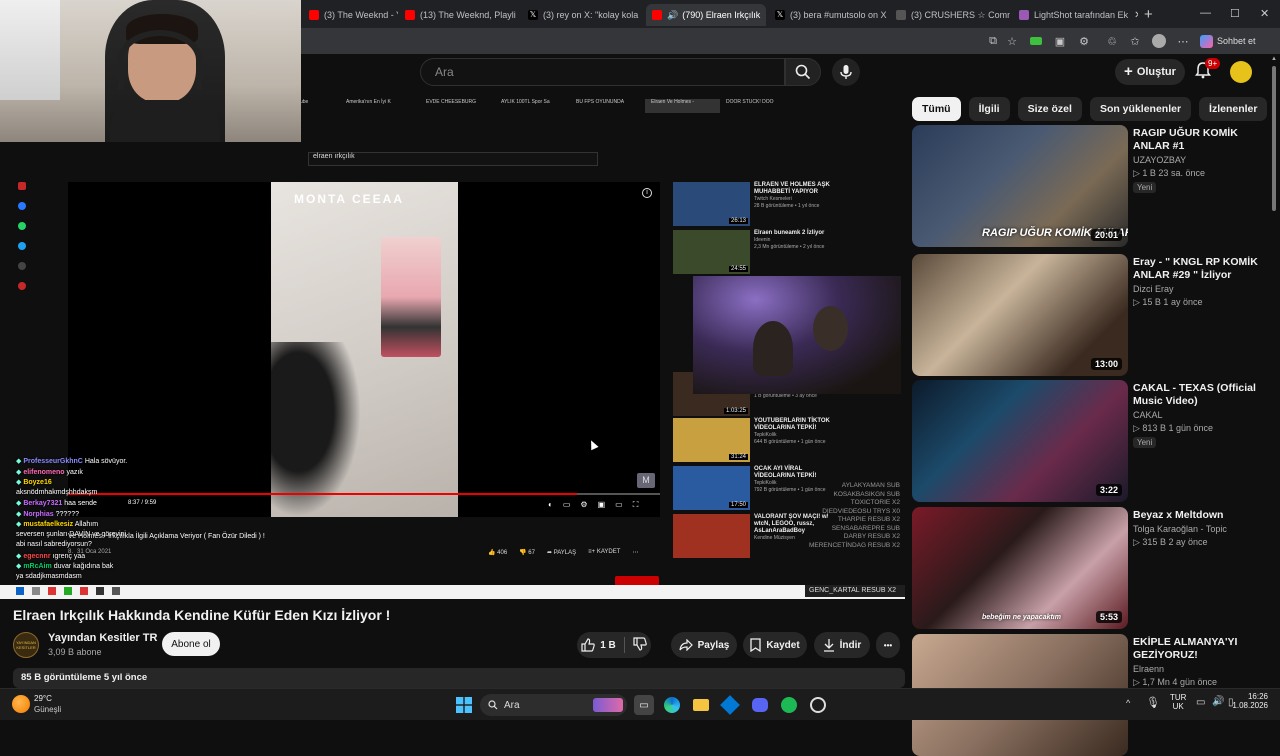  I want to click on clock: 16:26 1.08.2026, so click(1242, 701).